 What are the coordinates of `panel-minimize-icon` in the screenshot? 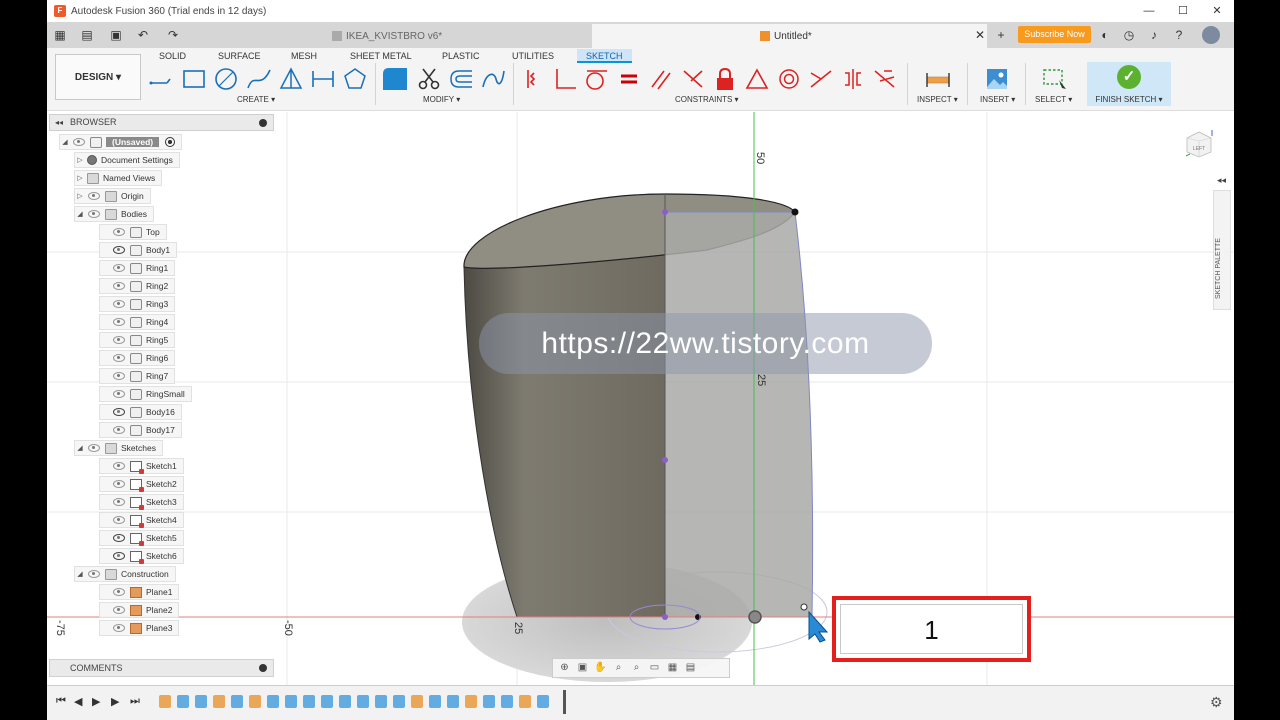 It's located at (263, 668).